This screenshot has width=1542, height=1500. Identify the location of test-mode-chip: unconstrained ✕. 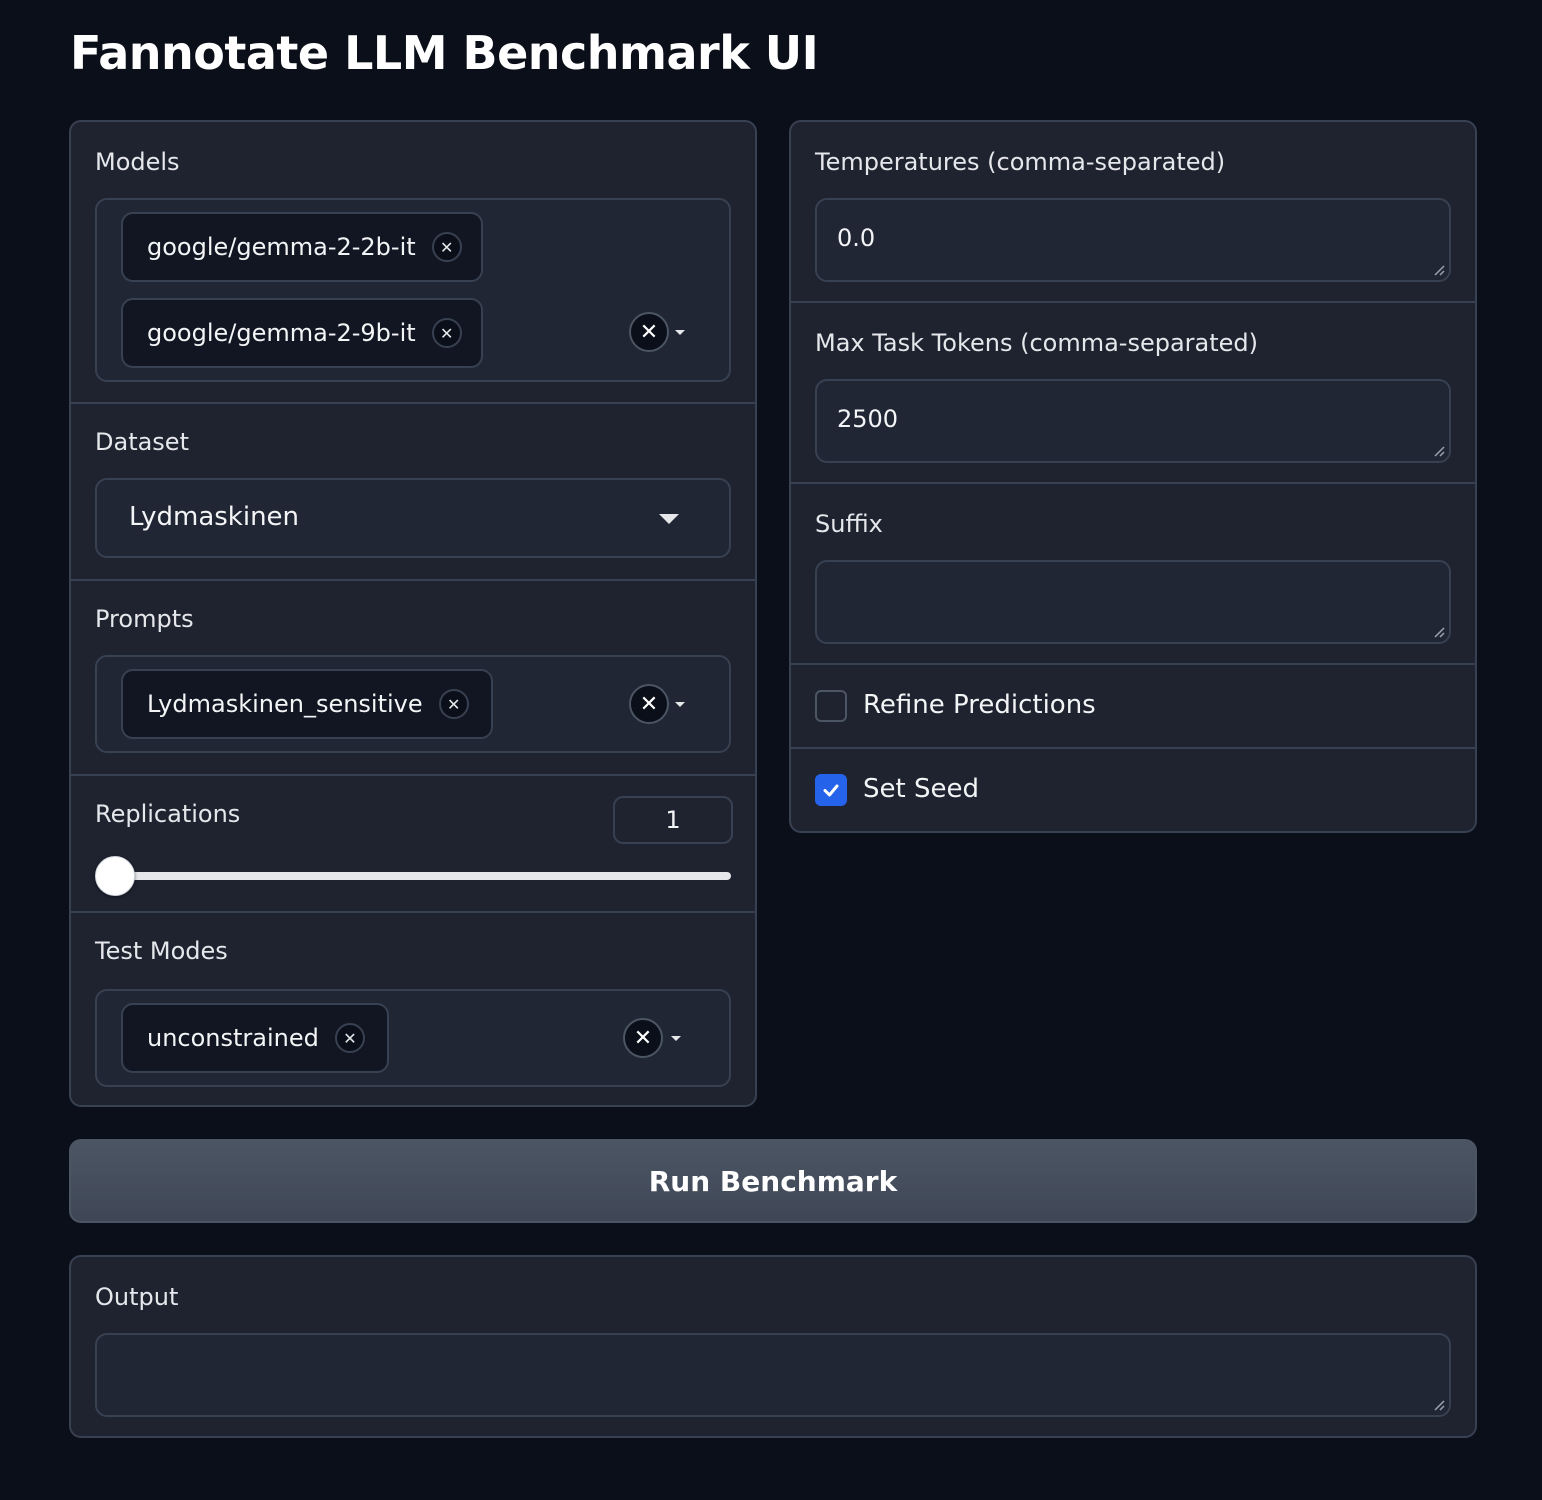
(255, 1038).